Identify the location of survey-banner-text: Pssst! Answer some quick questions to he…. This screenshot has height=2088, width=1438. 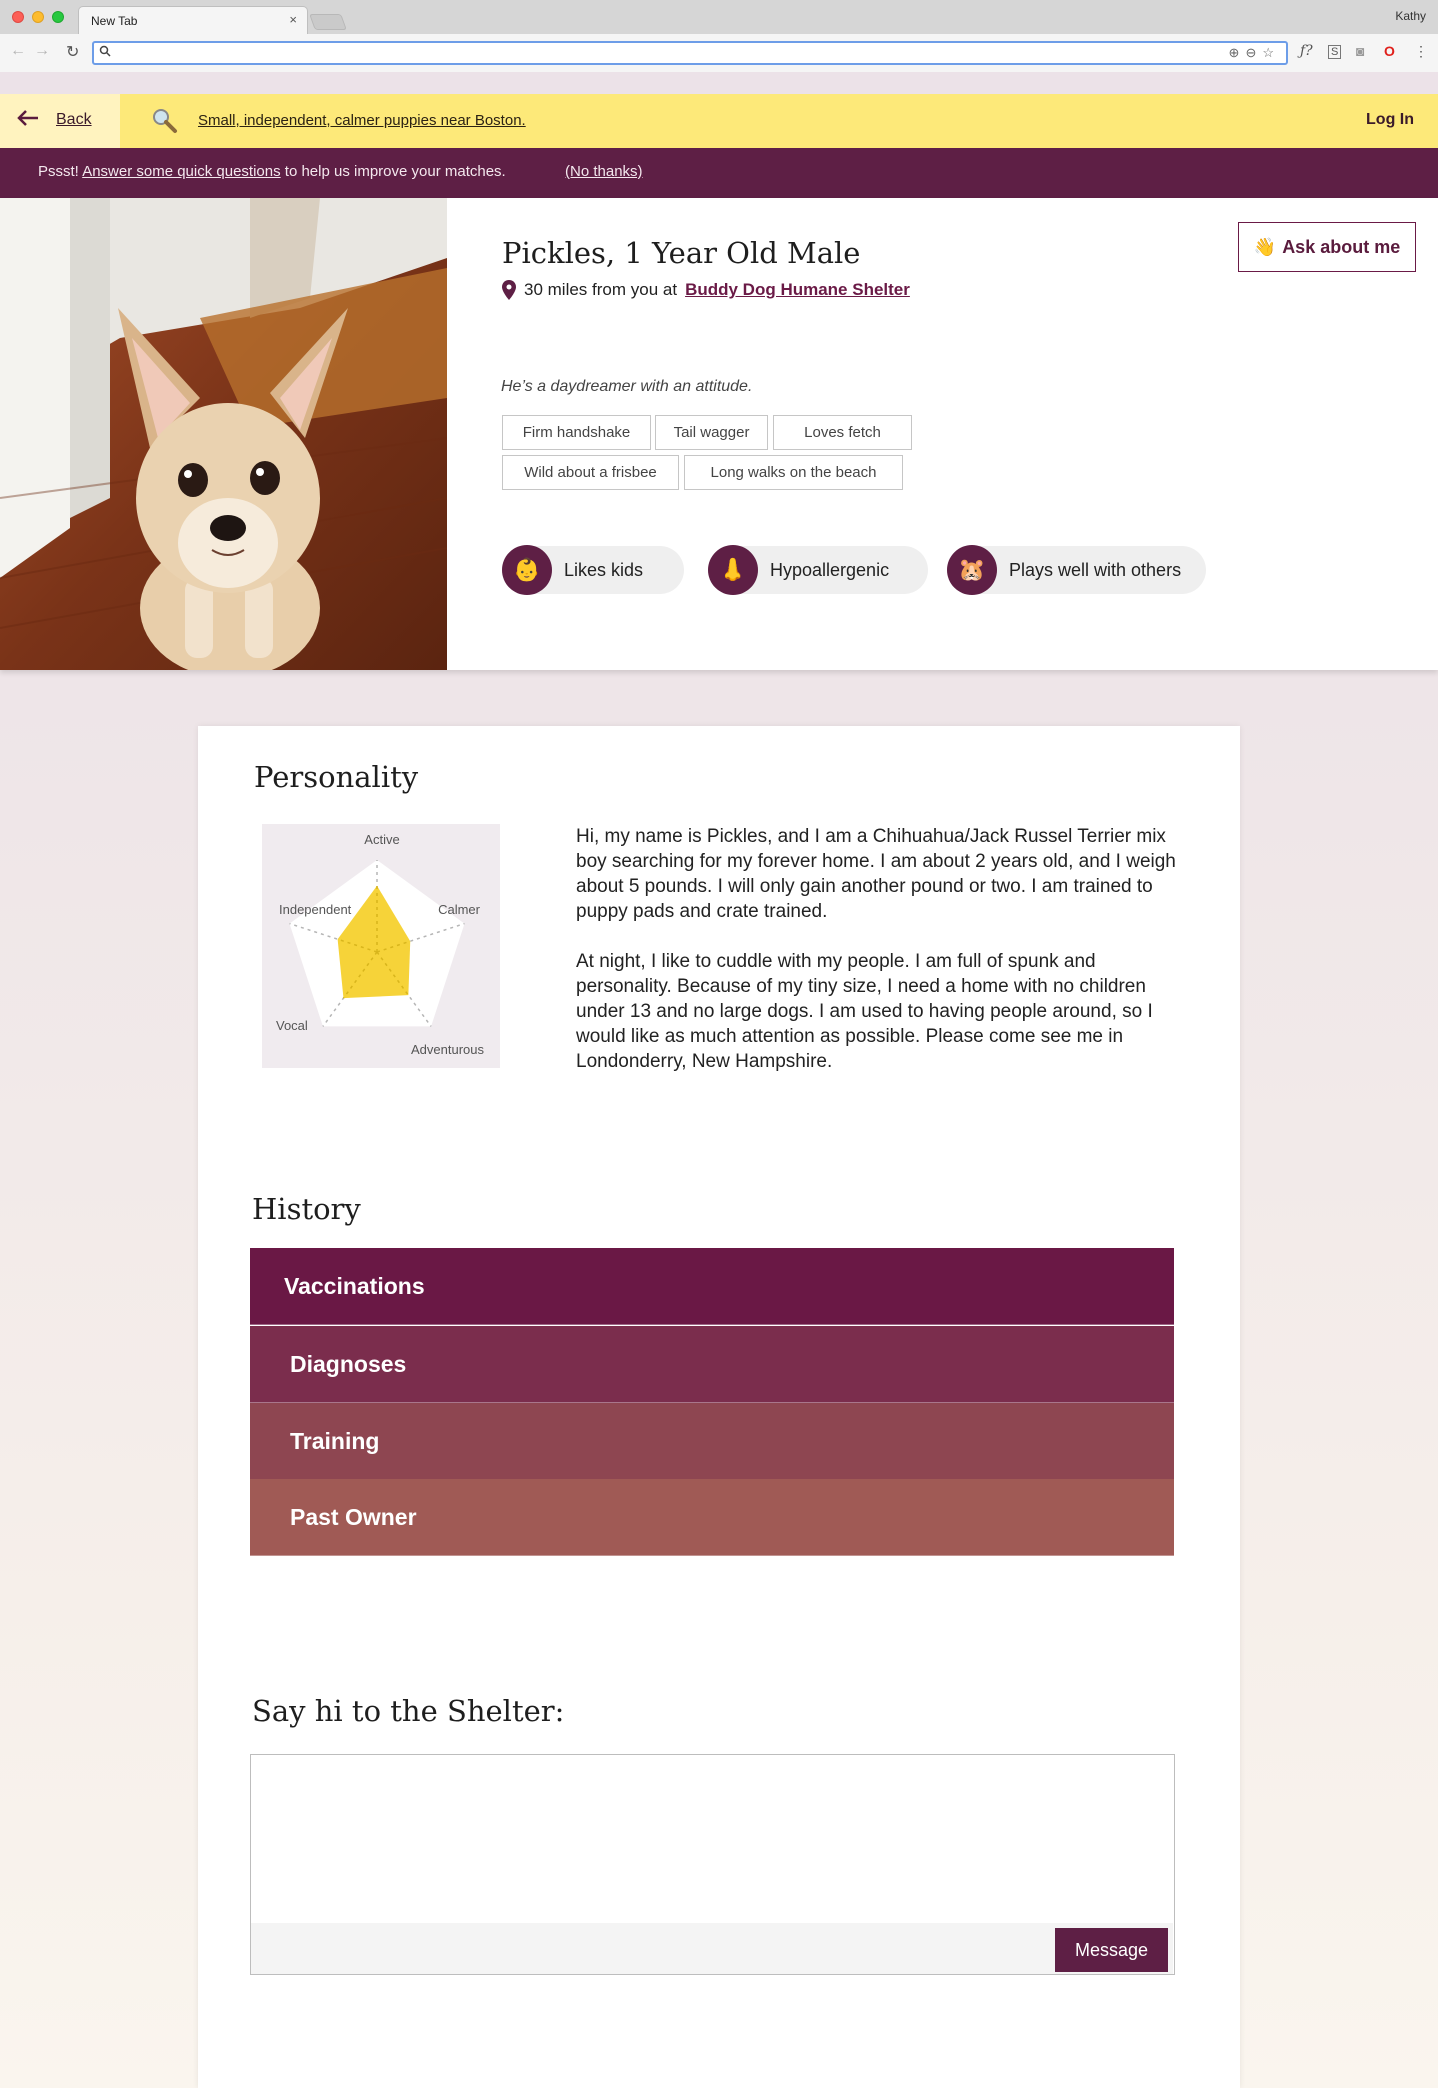
(272, 171).